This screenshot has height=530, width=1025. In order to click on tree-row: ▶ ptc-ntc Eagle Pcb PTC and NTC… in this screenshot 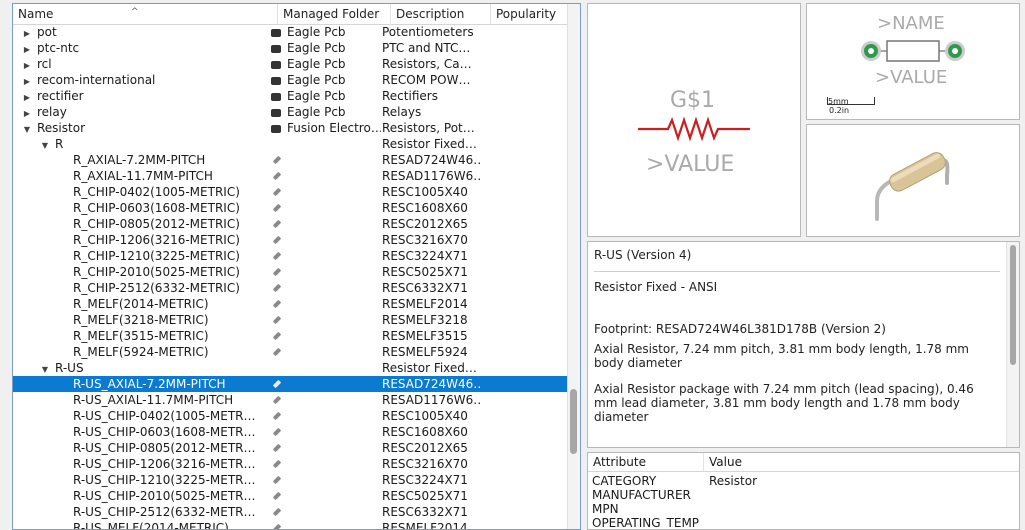, I will do `click(291, 48)`.